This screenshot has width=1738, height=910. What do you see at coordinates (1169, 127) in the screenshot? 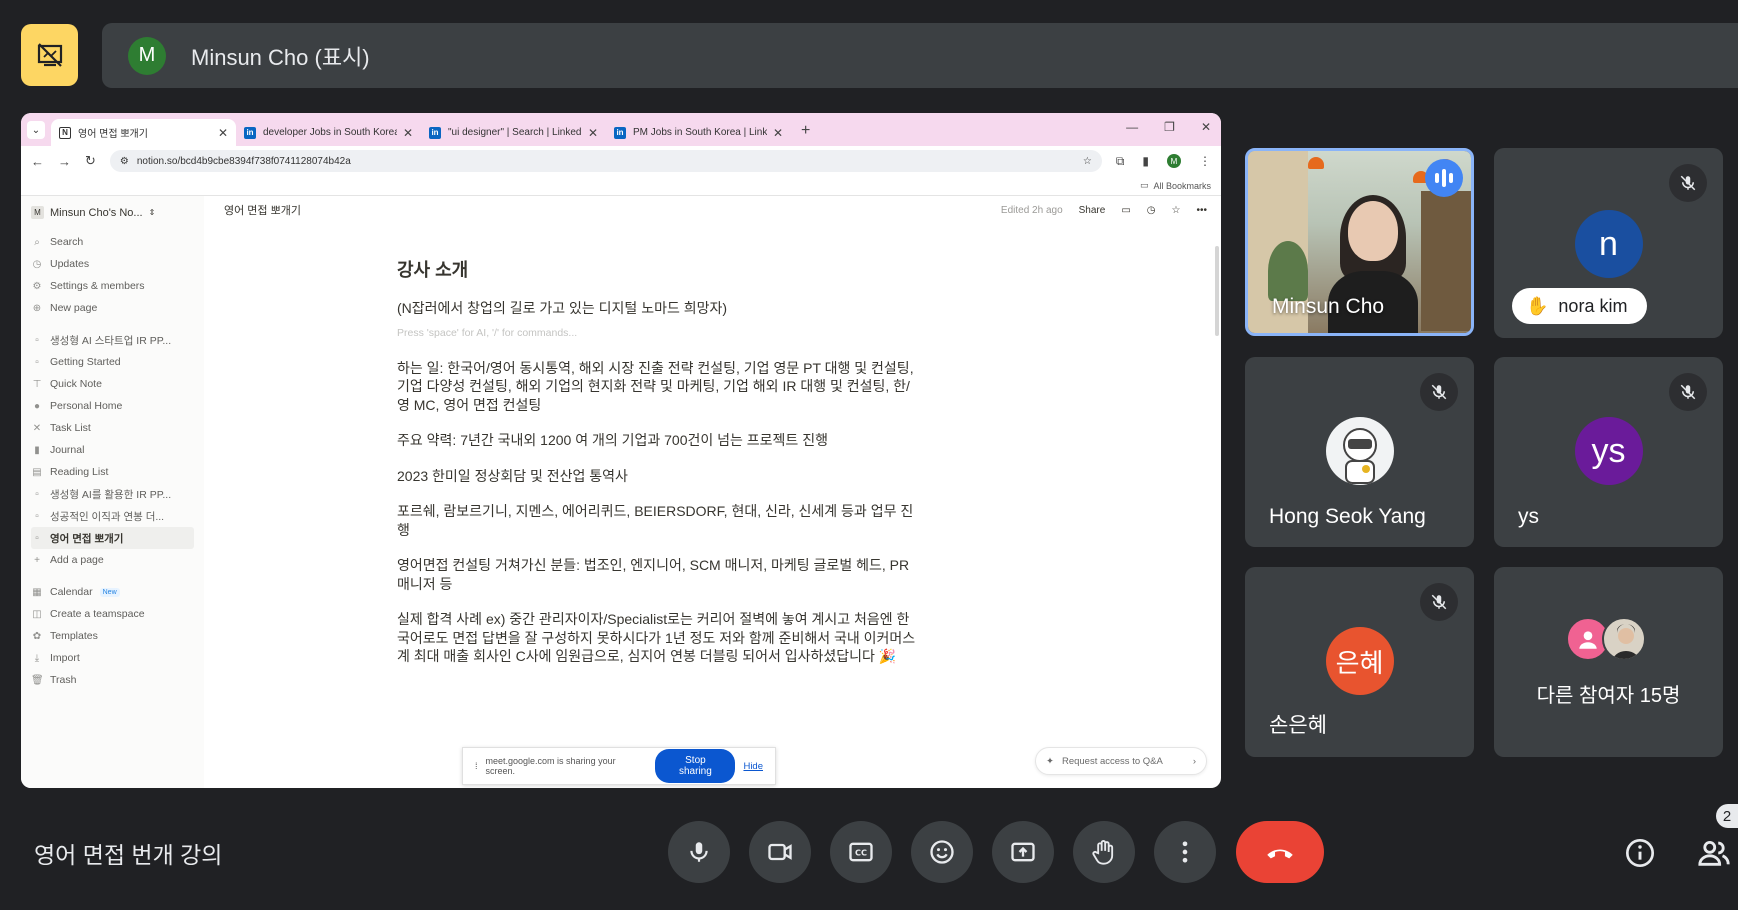
I see `restore-icon: ❐` at bounding box center [1169, 127].